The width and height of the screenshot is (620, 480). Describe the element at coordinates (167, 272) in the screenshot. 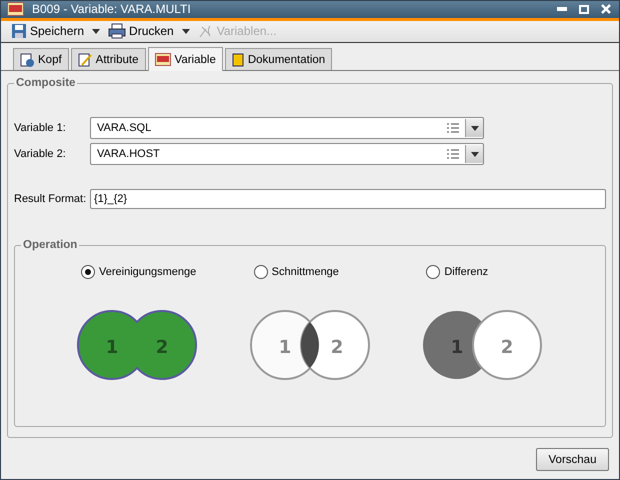

I see `radio-button: Vereinigungsmenge` at that location.